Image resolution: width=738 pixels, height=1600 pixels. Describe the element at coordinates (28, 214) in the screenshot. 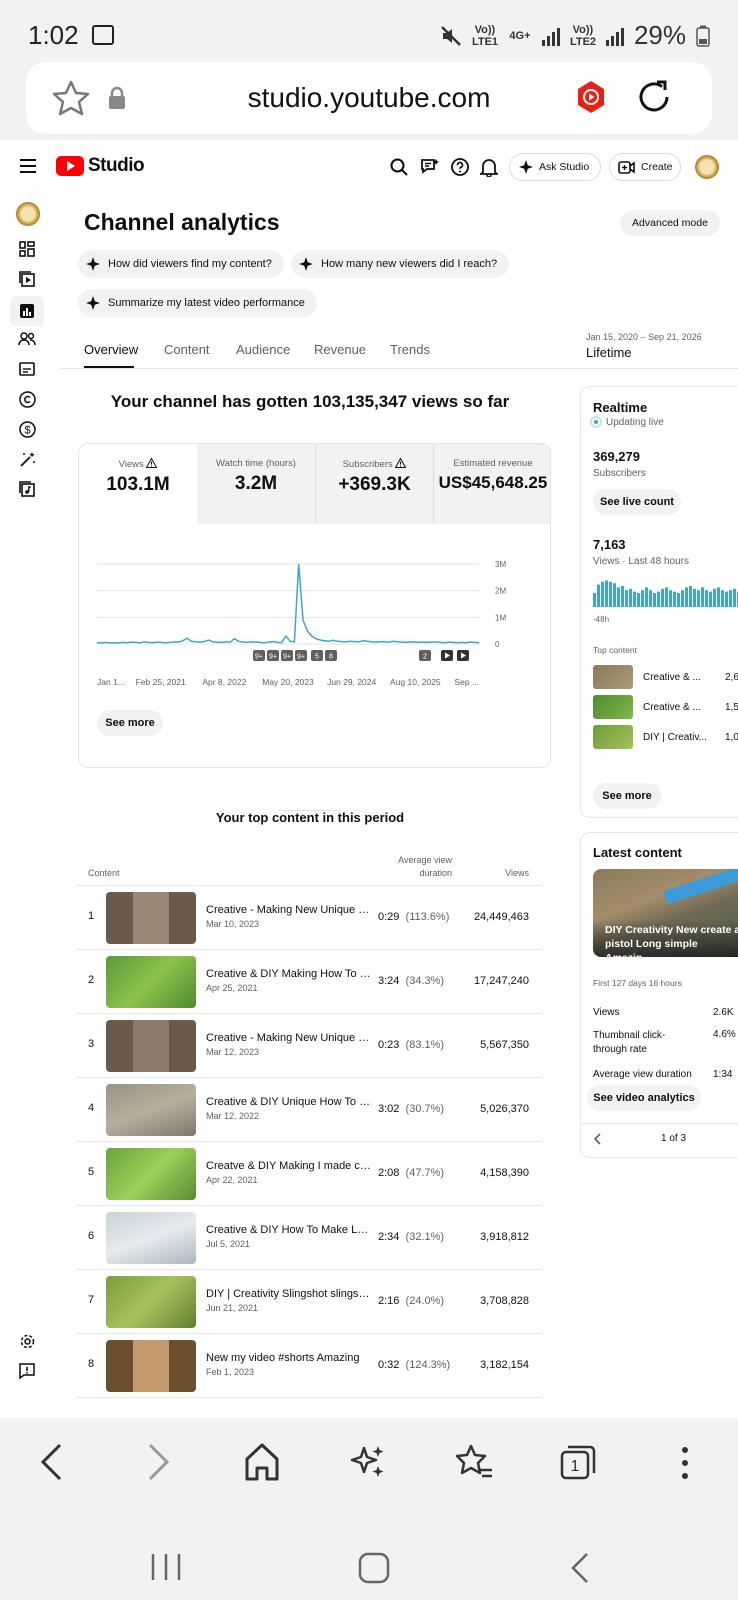

I see `channel-avatar` at that location.